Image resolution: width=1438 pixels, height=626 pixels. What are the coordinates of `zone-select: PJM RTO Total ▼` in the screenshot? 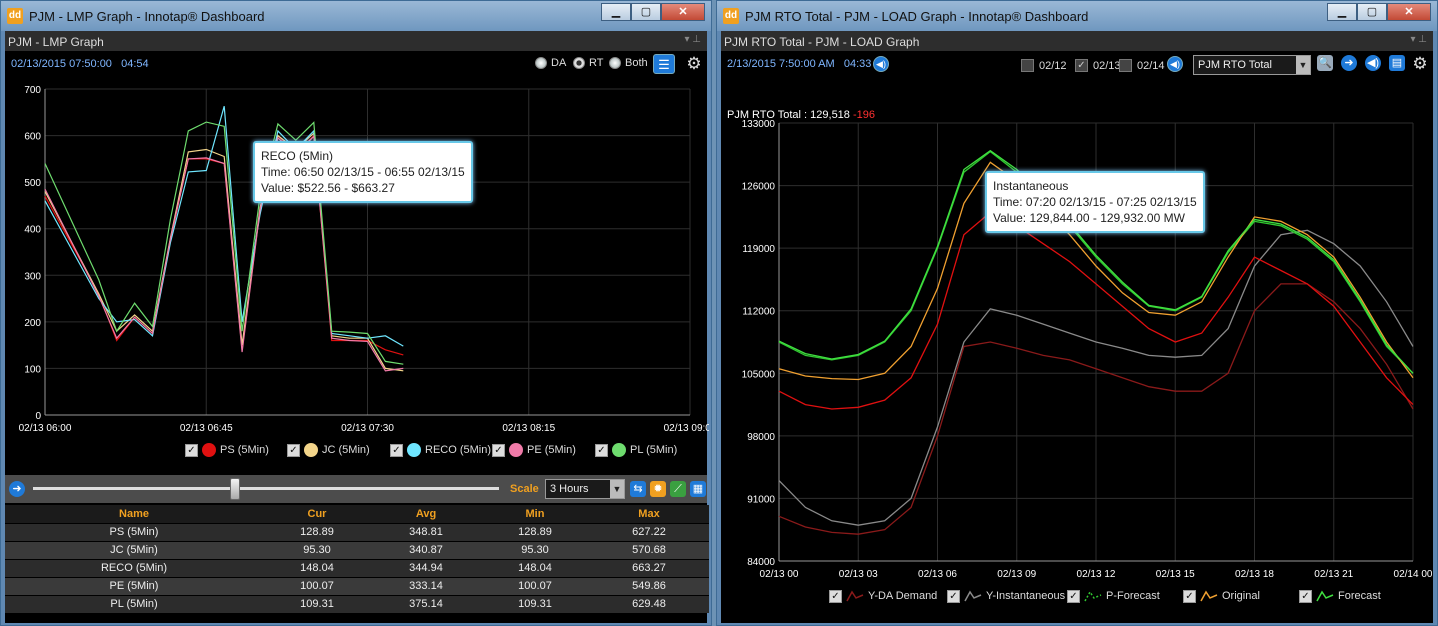 It's located at (1252, 65).